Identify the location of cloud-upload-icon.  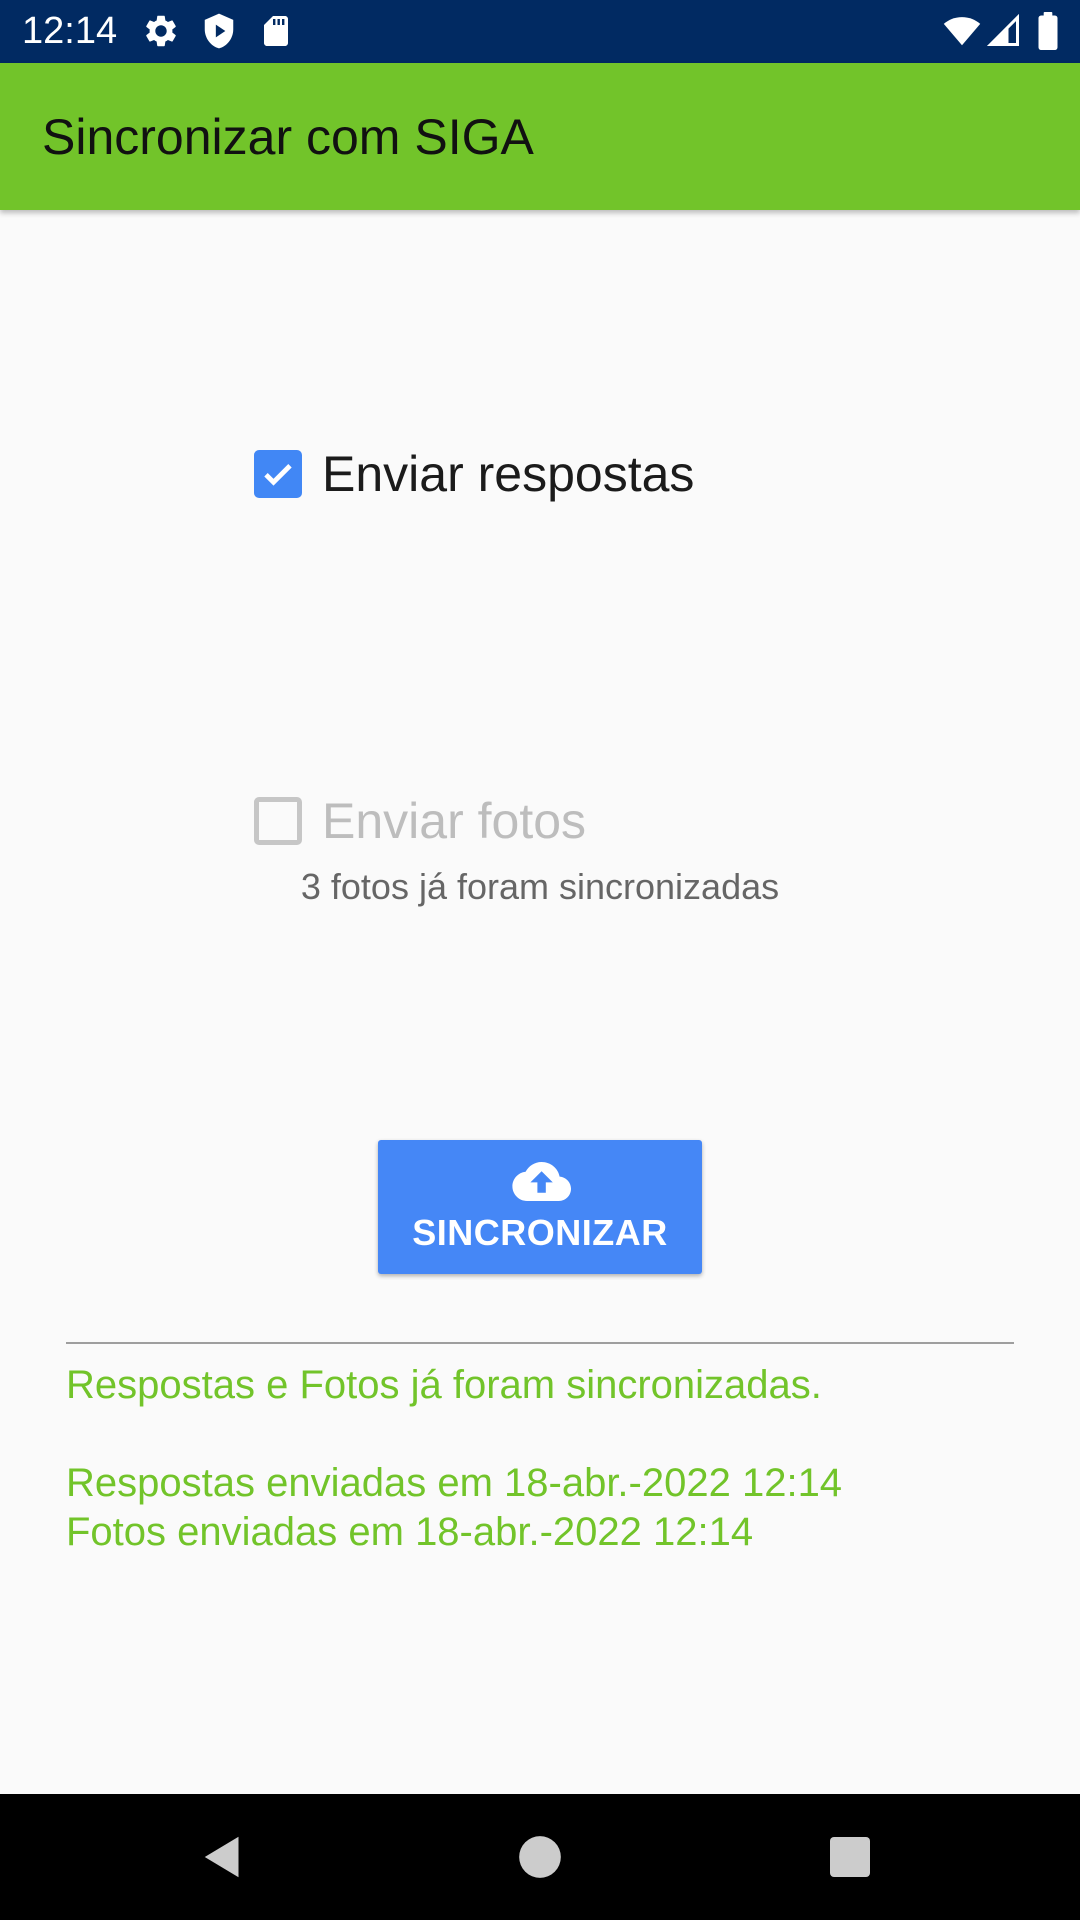
(541, 1181).